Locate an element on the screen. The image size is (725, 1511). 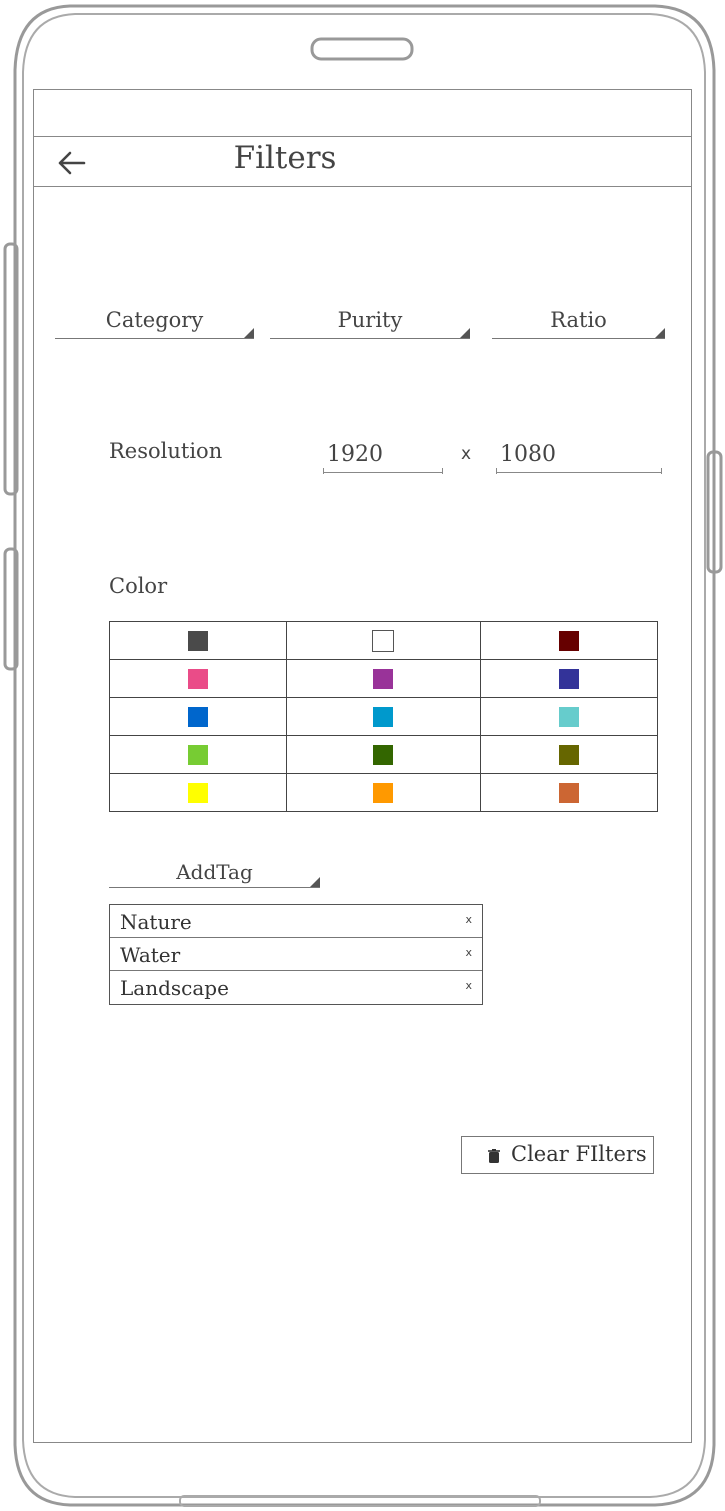
tag-list: Nature x Water x Landscape x is located at coordinates (296, 954).